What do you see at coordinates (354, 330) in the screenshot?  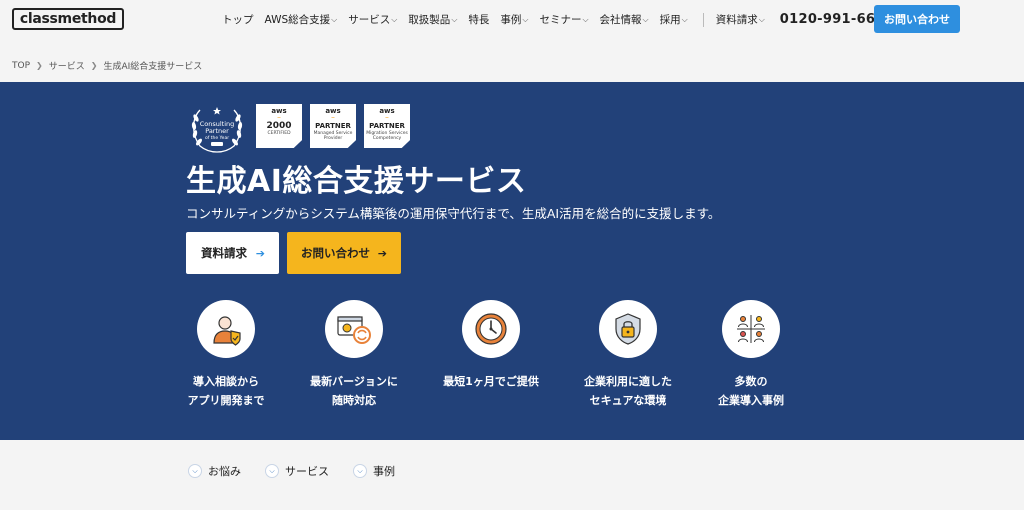 I see `update-icon` at bounding box center [354, 330].